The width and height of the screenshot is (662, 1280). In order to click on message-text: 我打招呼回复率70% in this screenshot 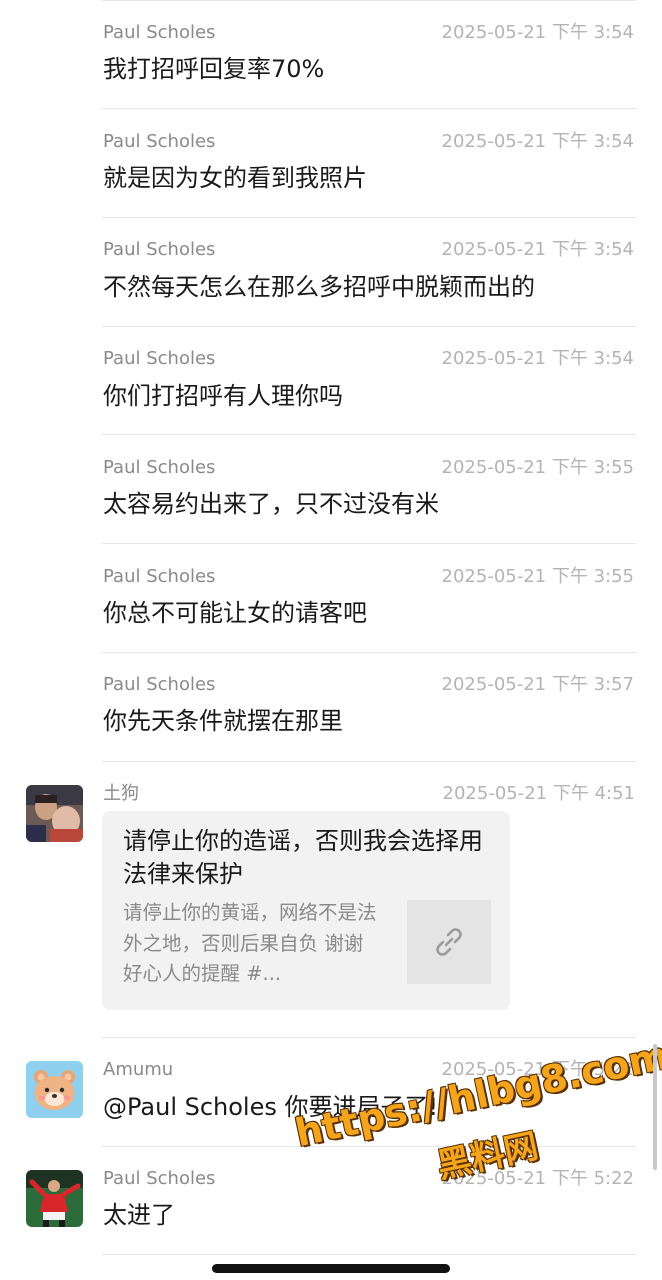, I will do `click(214, 69)`.